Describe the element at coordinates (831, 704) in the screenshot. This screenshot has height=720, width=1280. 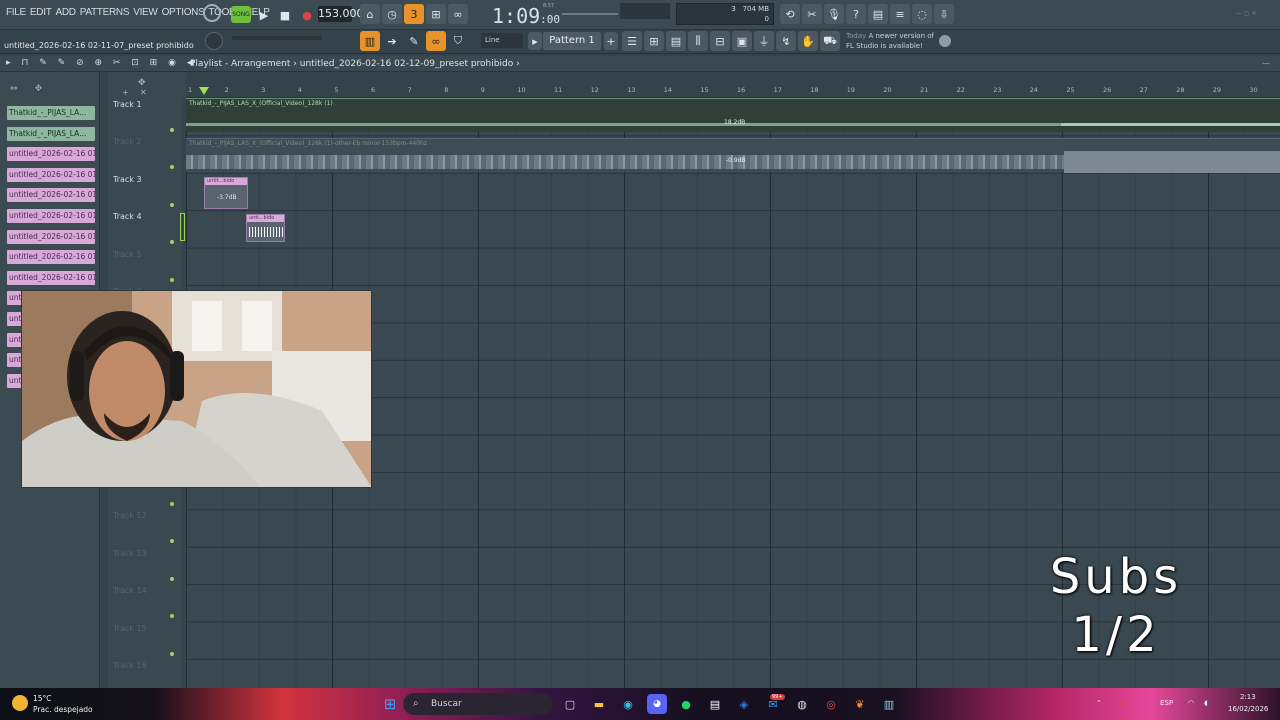
I see `chrome-icon: ◎` at that location.